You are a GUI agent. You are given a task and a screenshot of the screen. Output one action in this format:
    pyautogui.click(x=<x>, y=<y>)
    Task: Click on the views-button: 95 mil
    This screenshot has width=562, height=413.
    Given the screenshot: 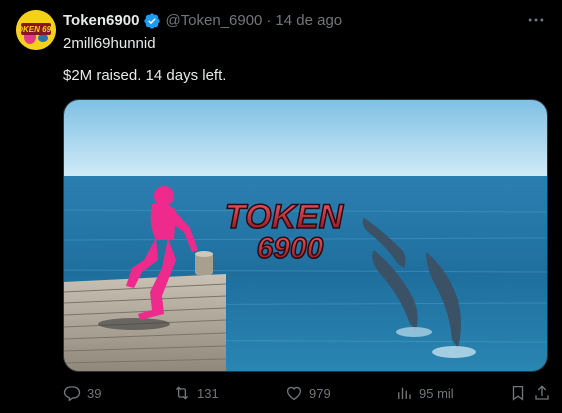 What is the action you would take?
    pyautogui.click(x=424, y=393)
    